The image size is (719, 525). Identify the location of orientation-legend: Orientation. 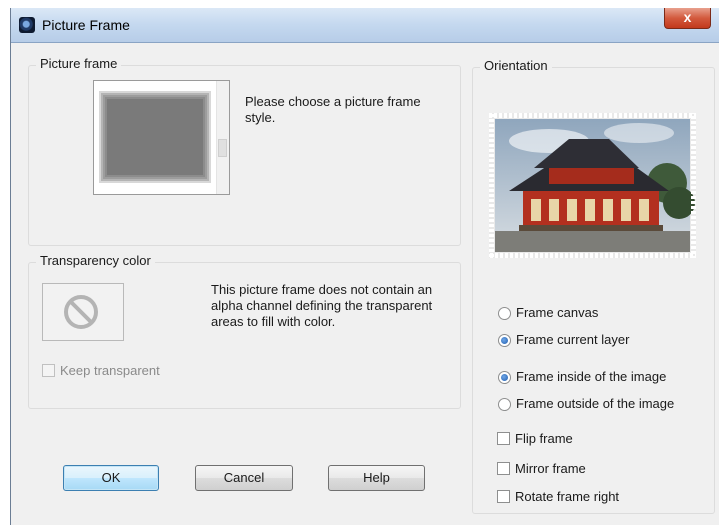
(516, 65).